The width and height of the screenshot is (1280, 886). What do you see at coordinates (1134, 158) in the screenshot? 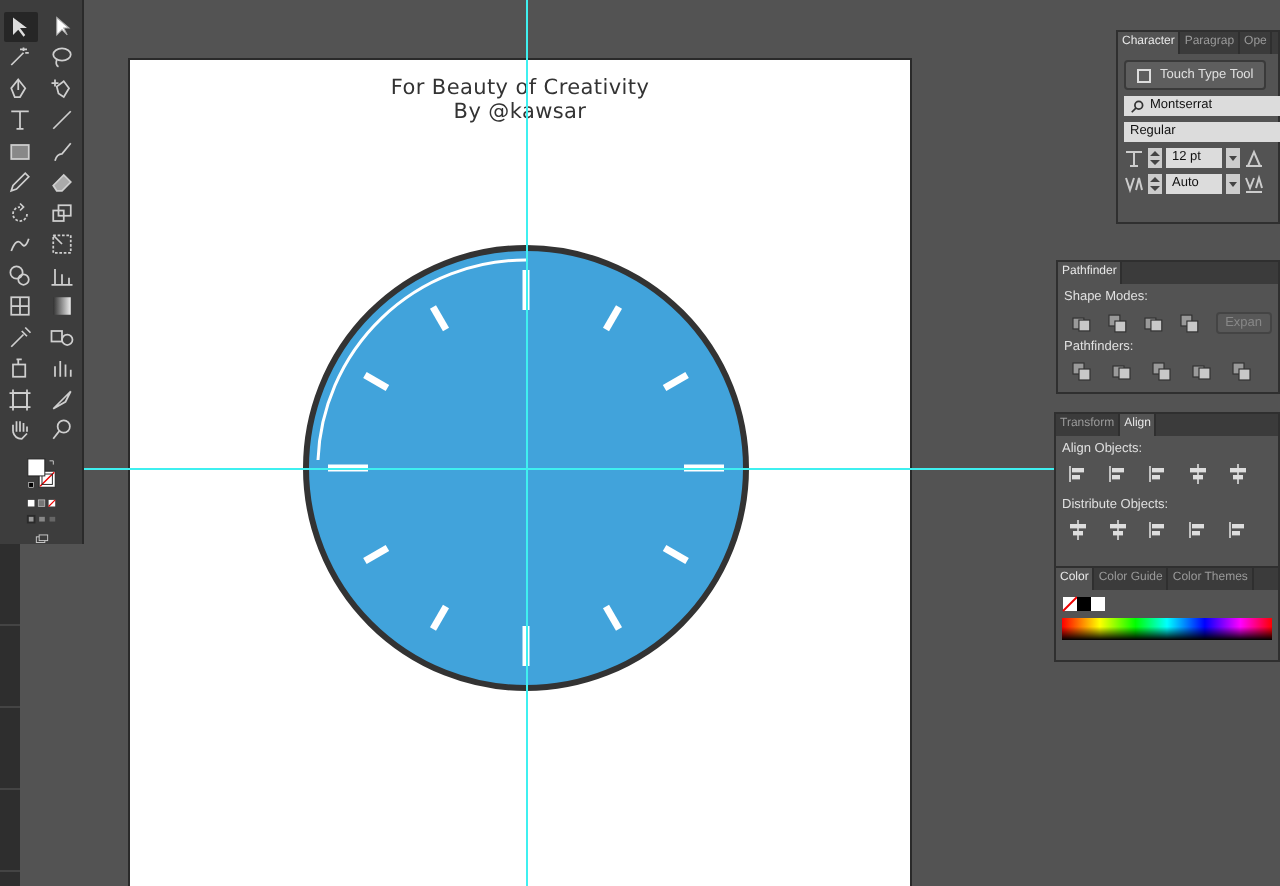
I see `font-size-icon` at bounding box center [1134, 158].